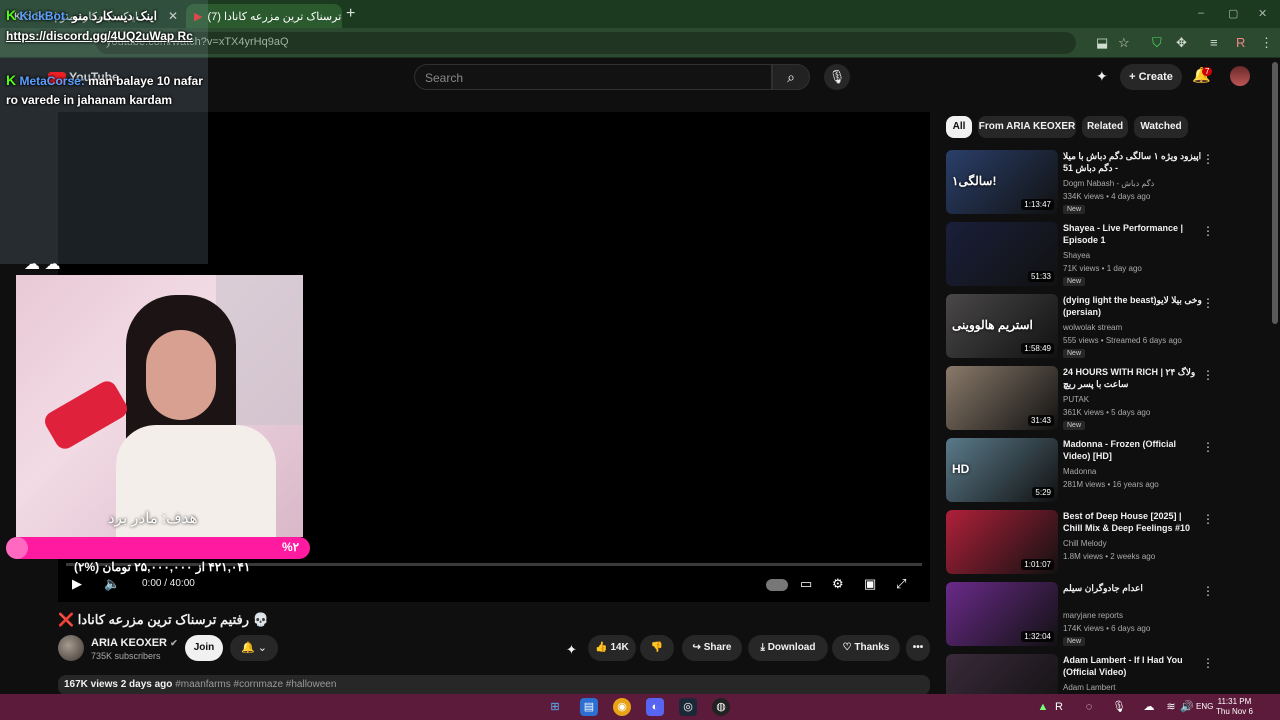  I want to click on subtitles-icon: ▭, so click(806, 584).